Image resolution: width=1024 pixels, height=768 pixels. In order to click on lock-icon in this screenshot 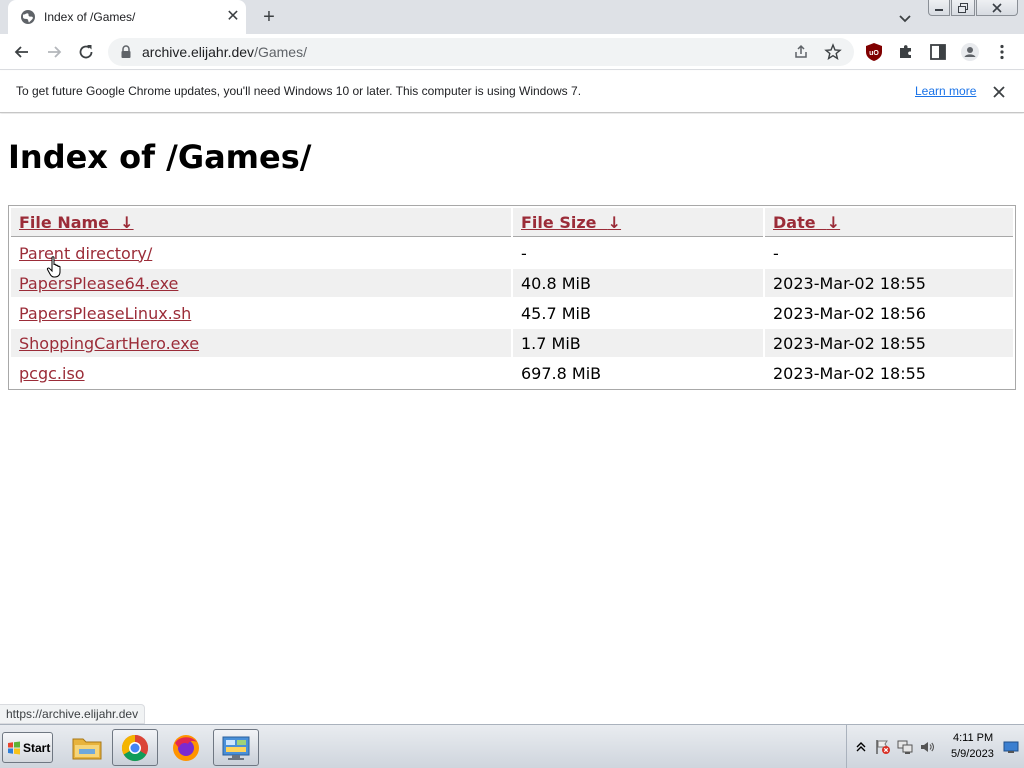, I will do `click(126, 52)`.